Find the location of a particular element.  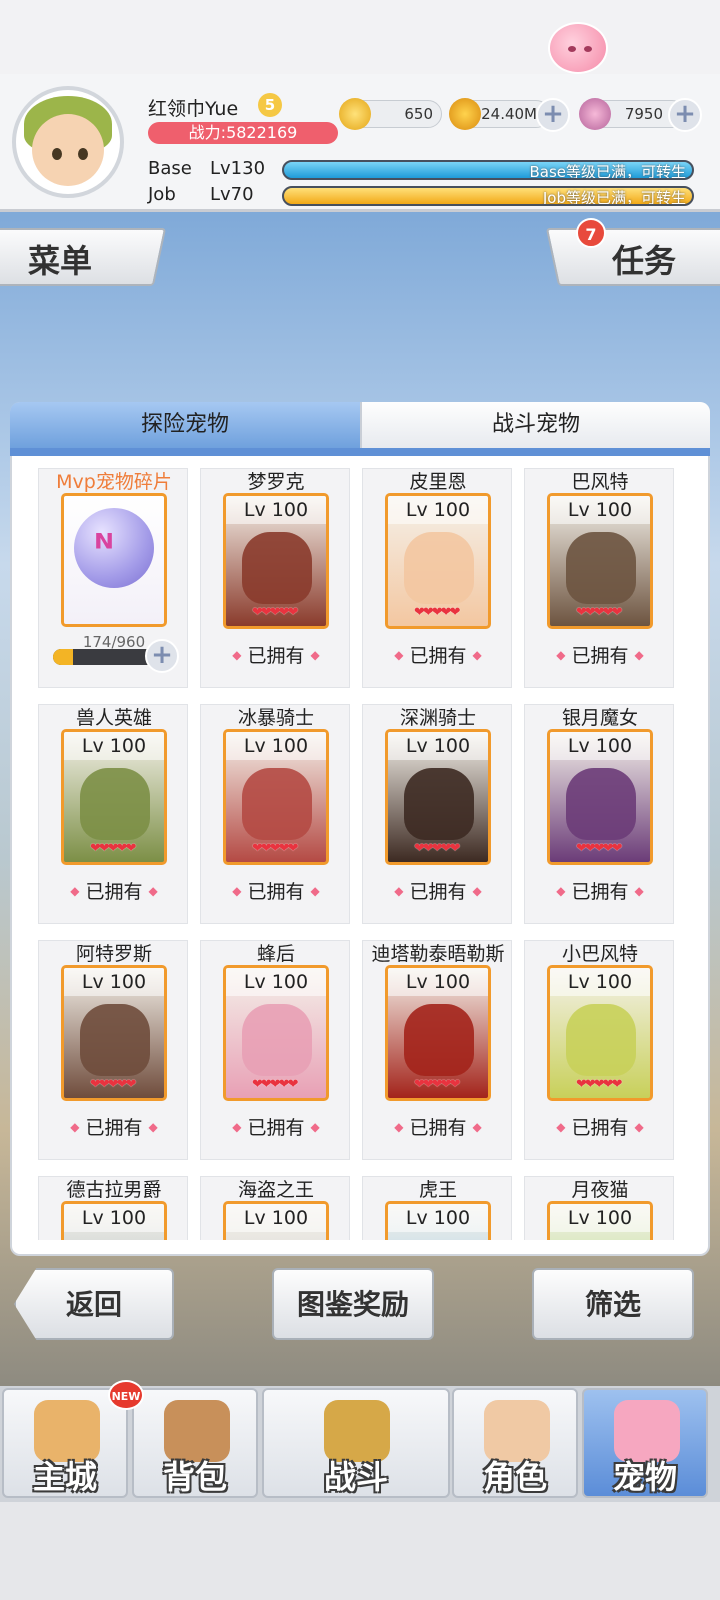

task-count-badge: 7 is located at coordinates (591, 233).